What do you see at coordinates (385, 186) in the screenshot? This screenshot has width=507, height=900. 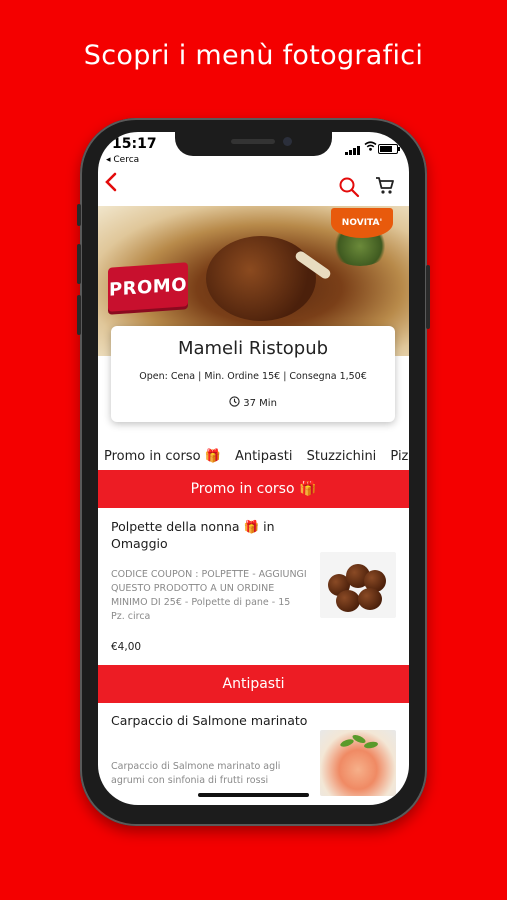 I see `cart-icon` at bounding box center [385, 186].